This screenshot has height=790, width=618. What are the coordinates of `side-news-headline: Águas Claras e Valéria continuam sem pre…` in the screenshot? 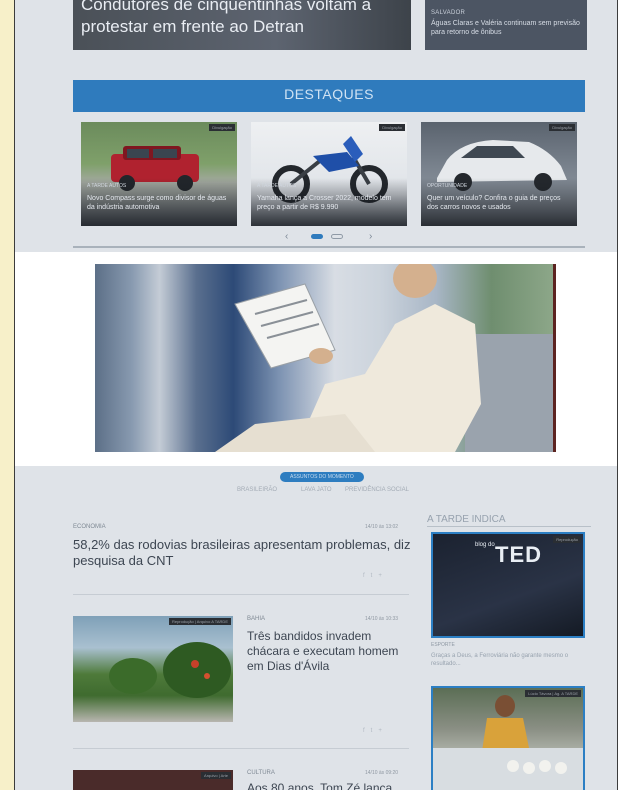 It's located at (506, 28).